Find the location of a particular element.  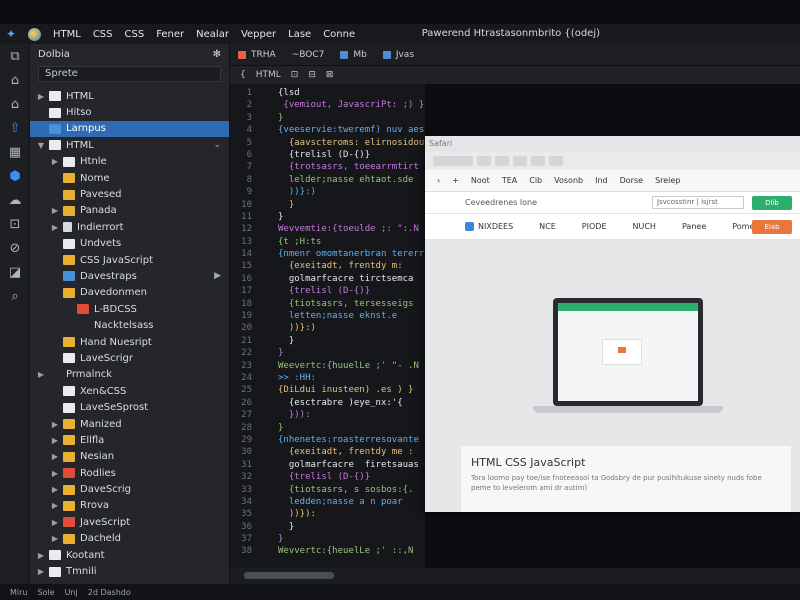

tree-item: ▶ Manized is located at coordinates (129, 424).